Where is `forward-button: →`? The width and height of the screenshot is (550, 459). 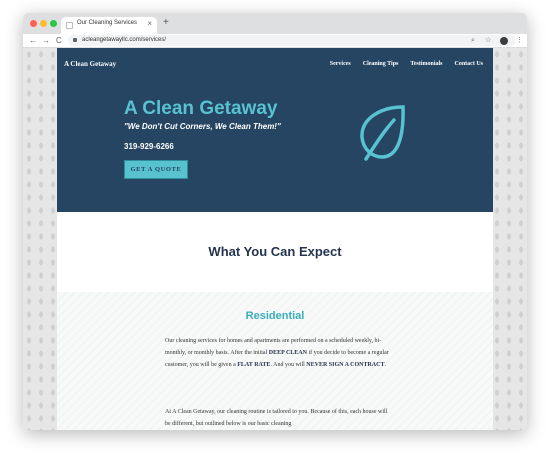
forward-button: → is located at coordinates (46, 40).